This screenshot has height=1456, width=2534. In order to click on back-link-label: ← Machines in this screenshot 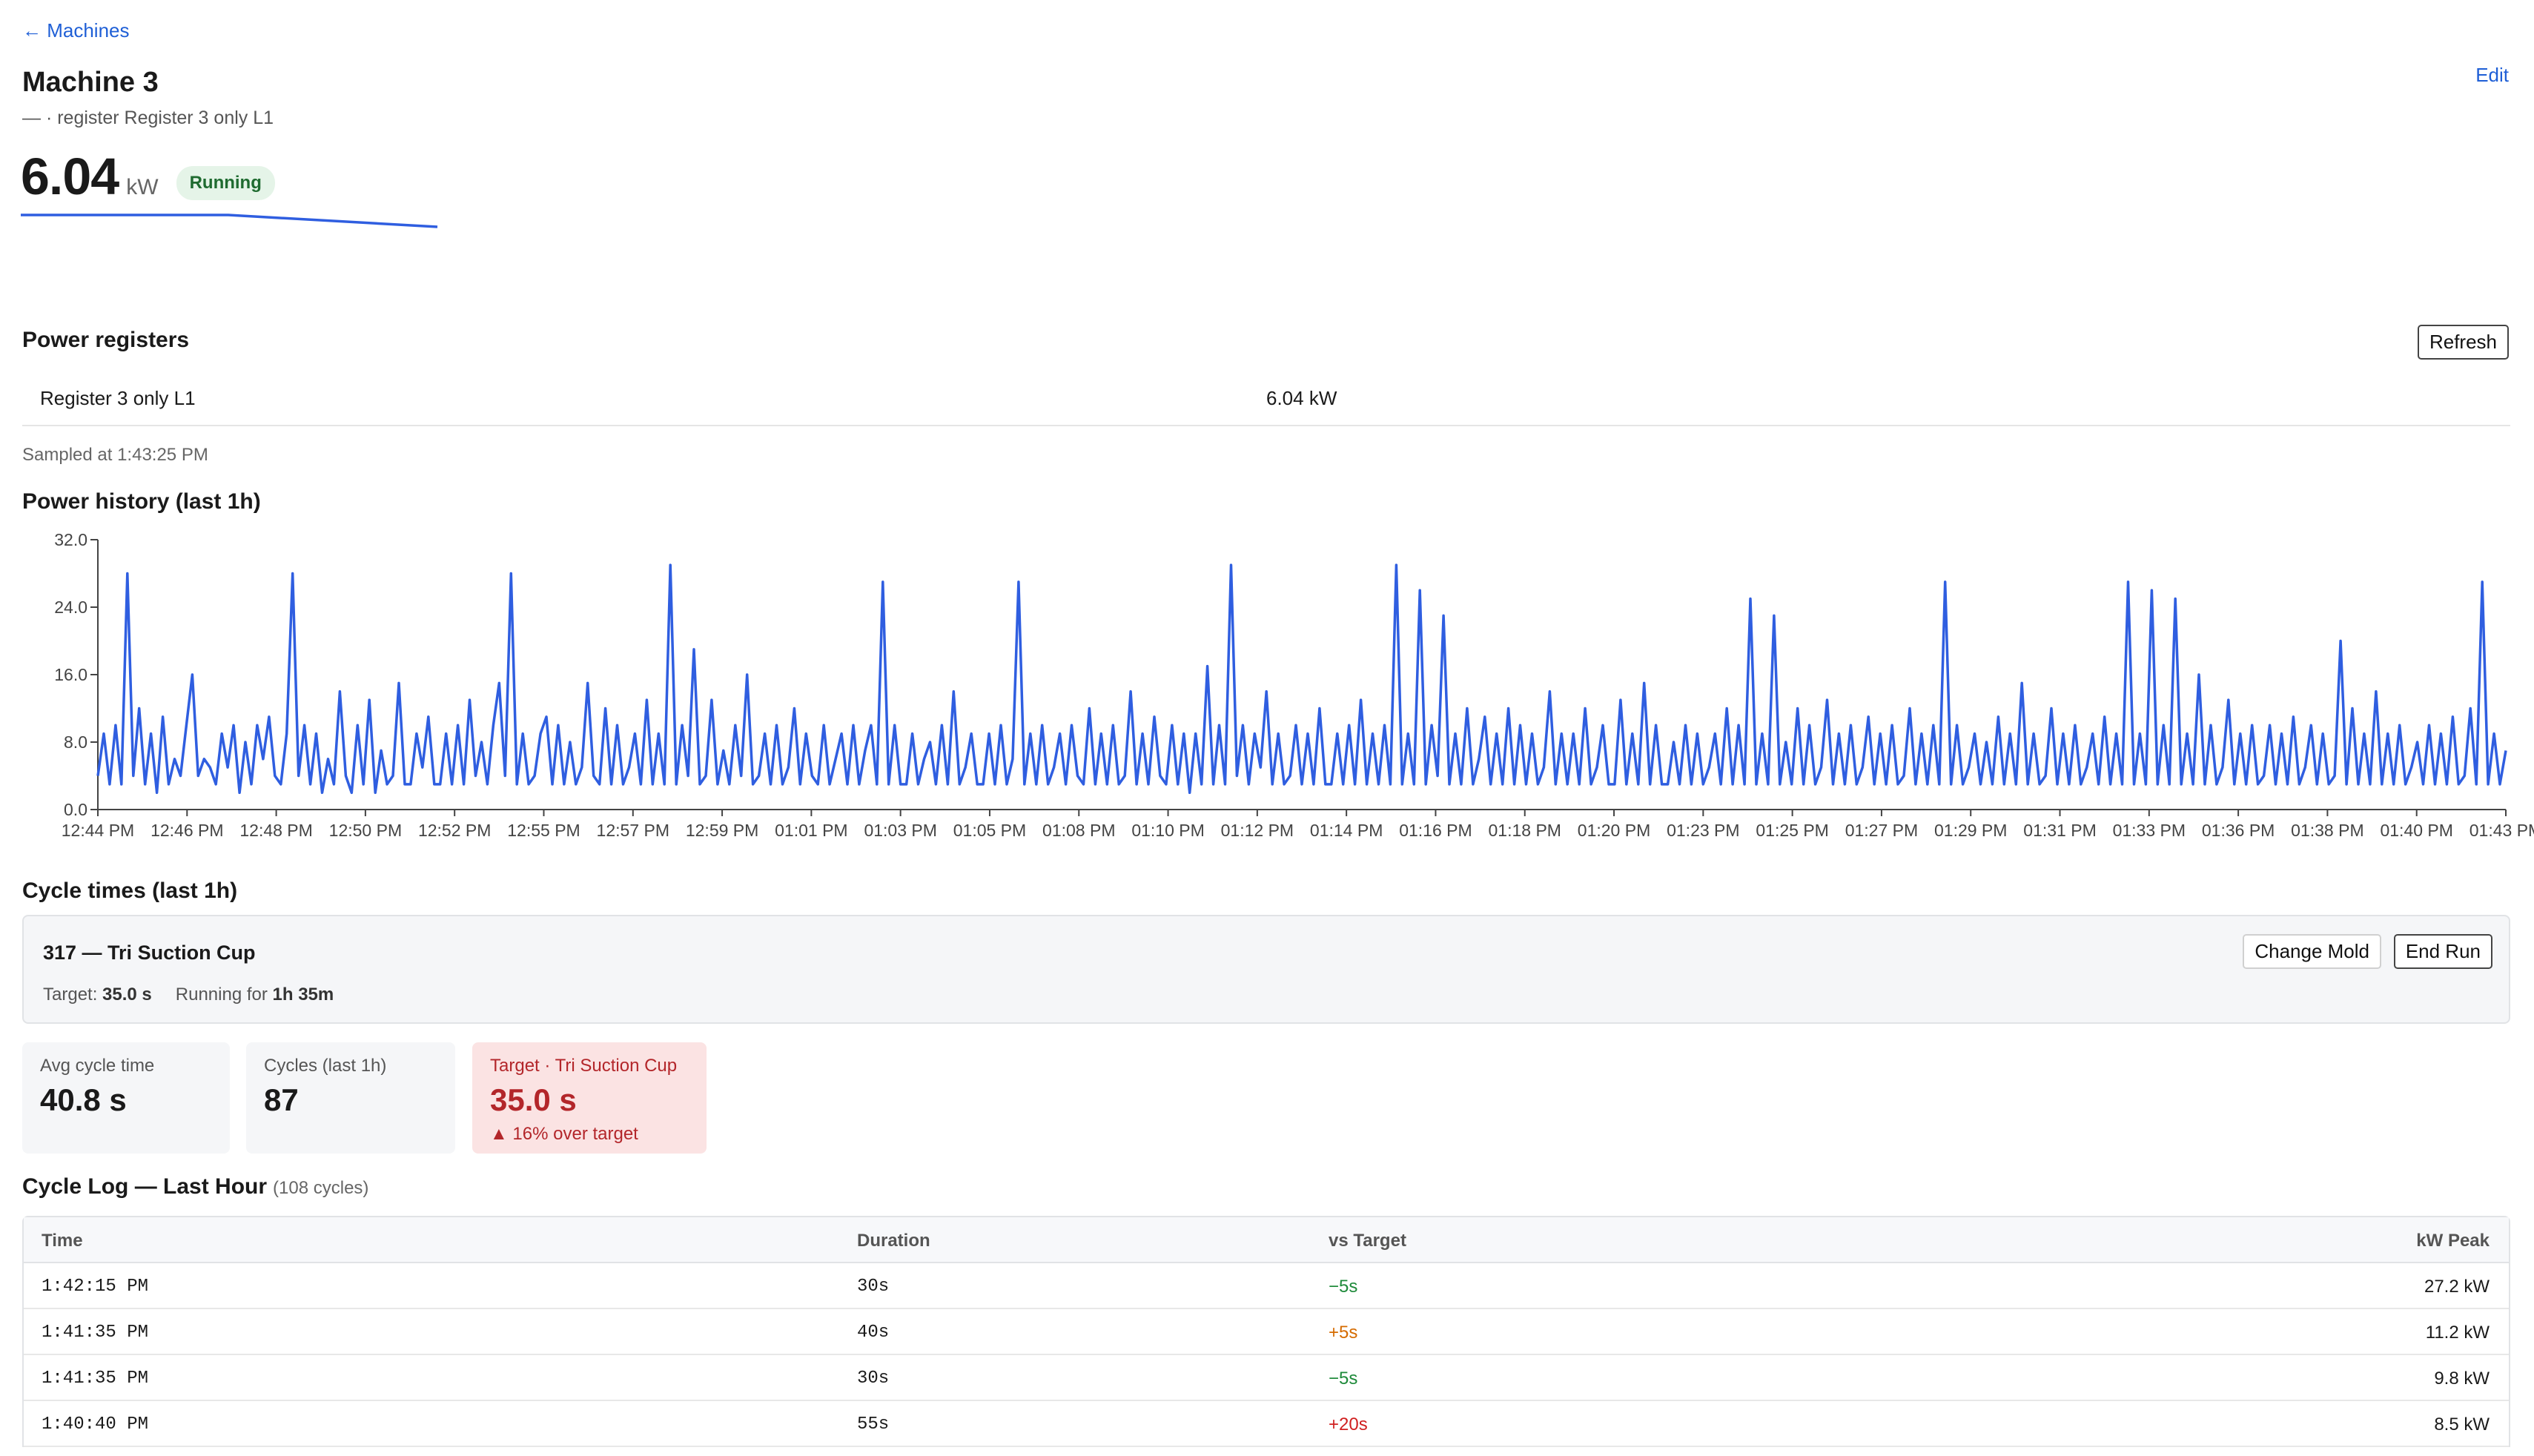, I will do `click(76, 30)`.